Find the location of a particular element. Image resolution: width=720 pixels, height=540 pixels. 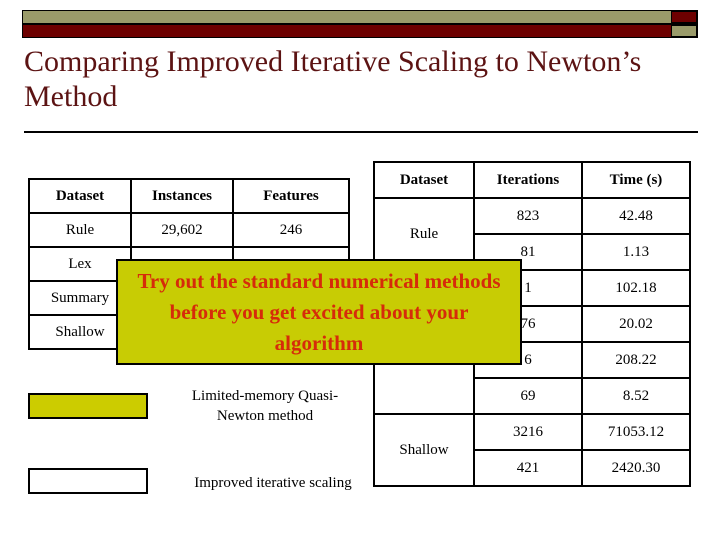

table-row: Rule 29,602 246 is located at coordinates (189, 230).